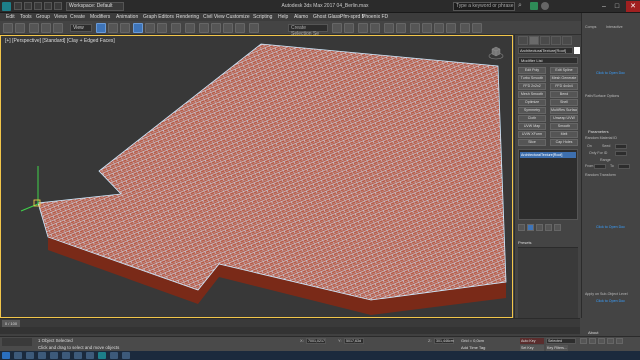 This screenshot has width=640, height=360. I want to click on start-icon, so click(6, 355).